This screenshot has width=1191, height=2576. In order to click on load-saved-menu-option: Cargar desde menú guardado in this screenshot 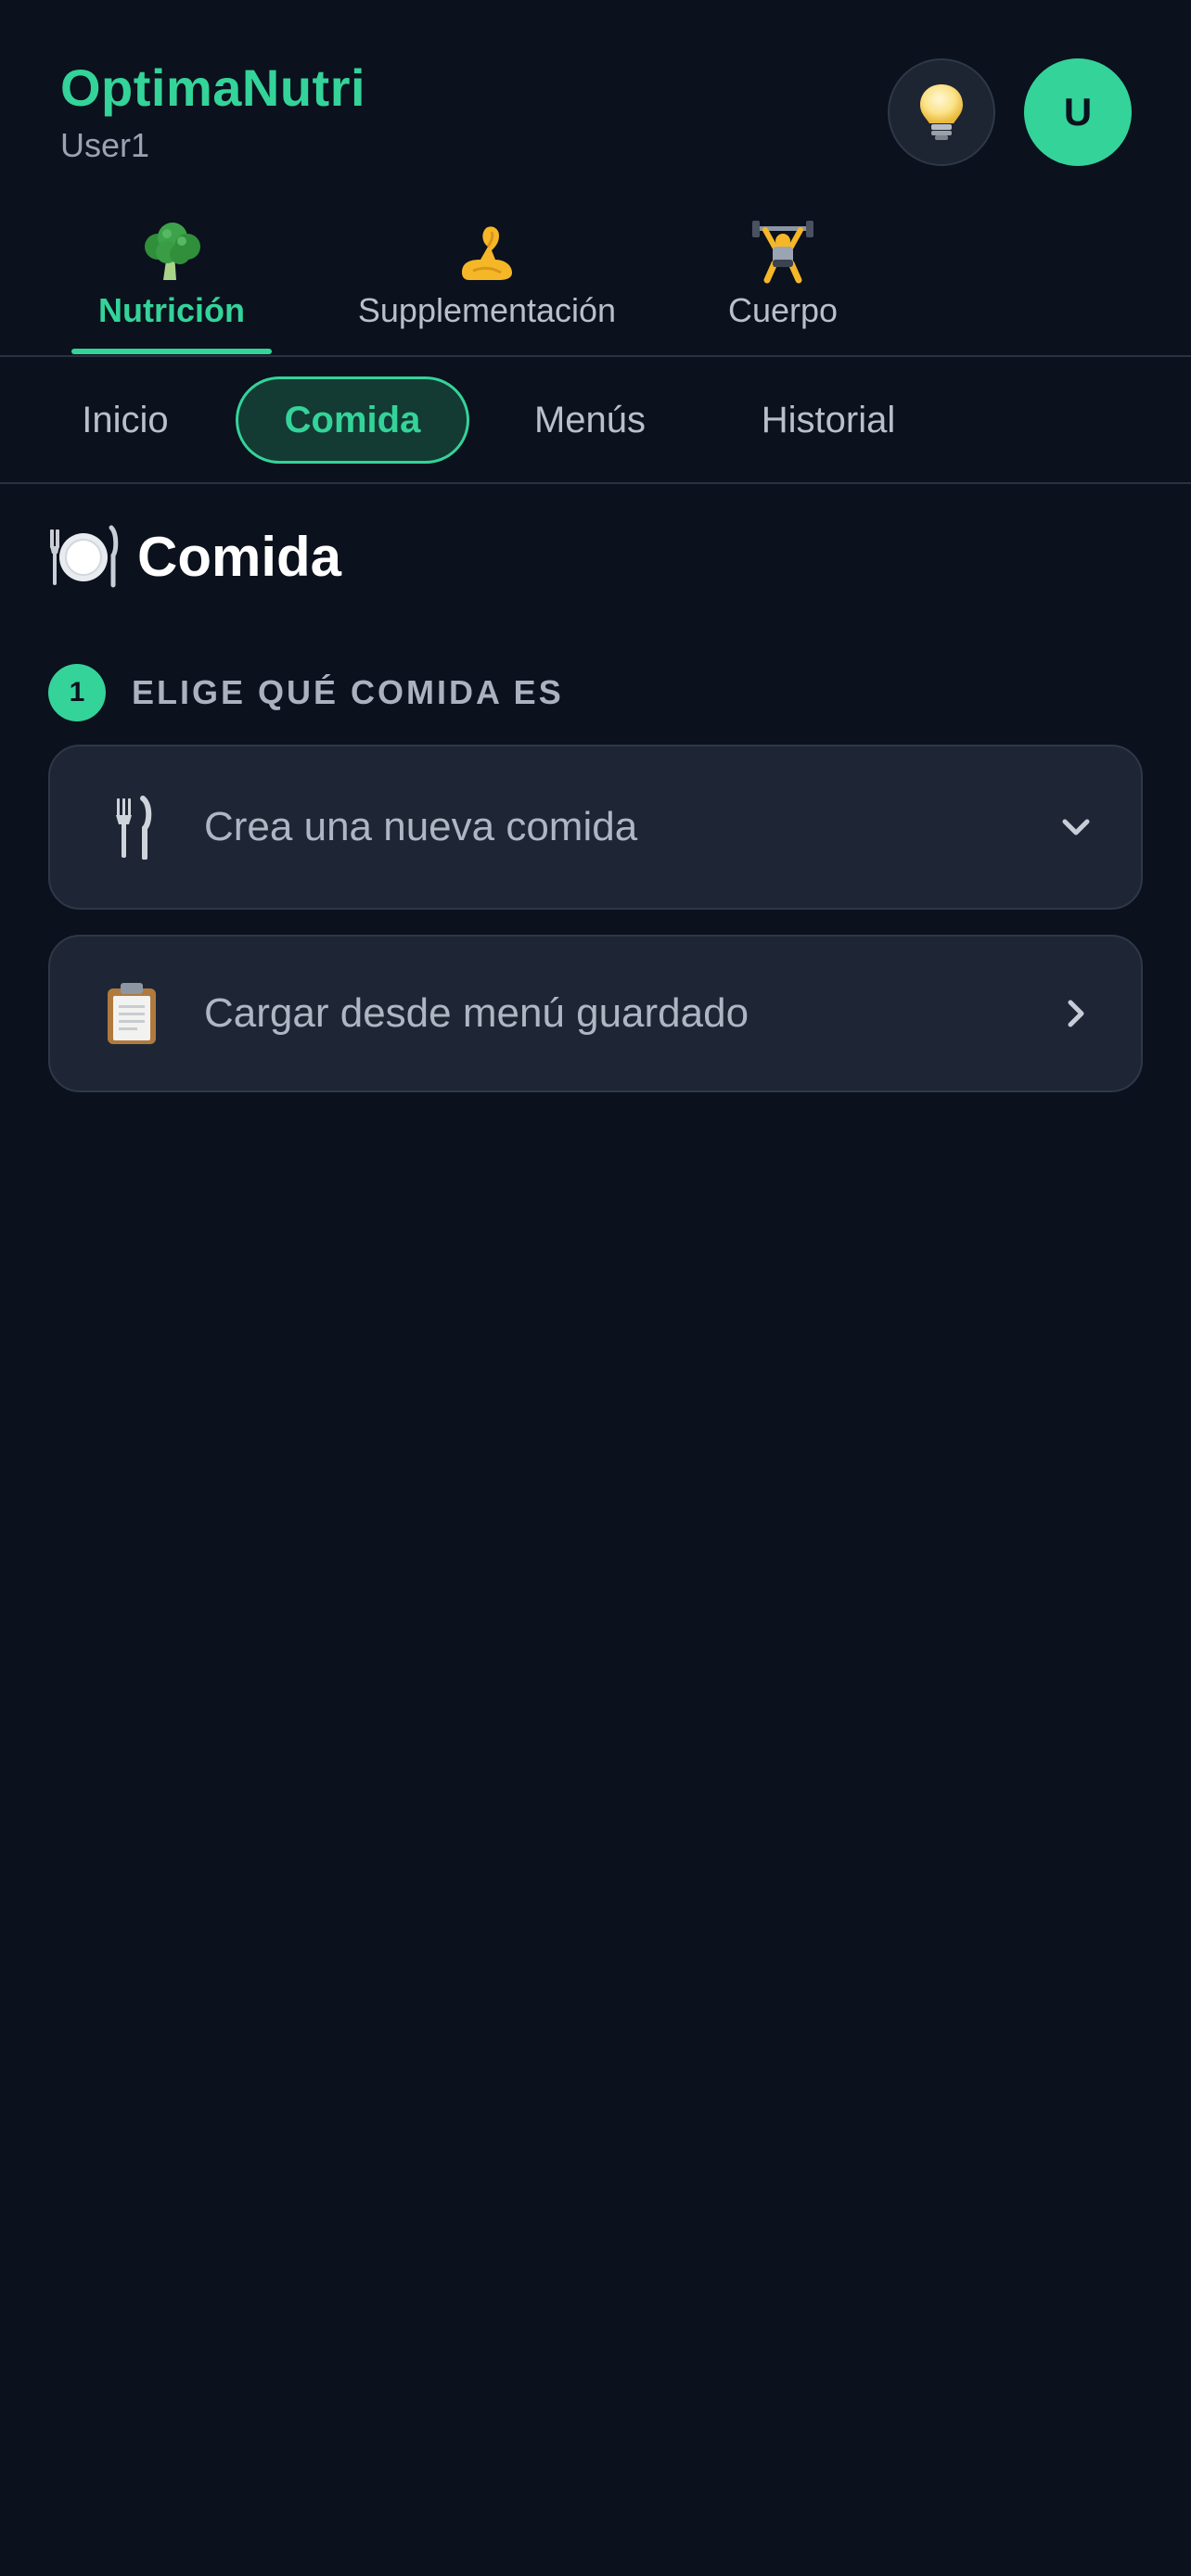, I will do `click(595, 1013)`.